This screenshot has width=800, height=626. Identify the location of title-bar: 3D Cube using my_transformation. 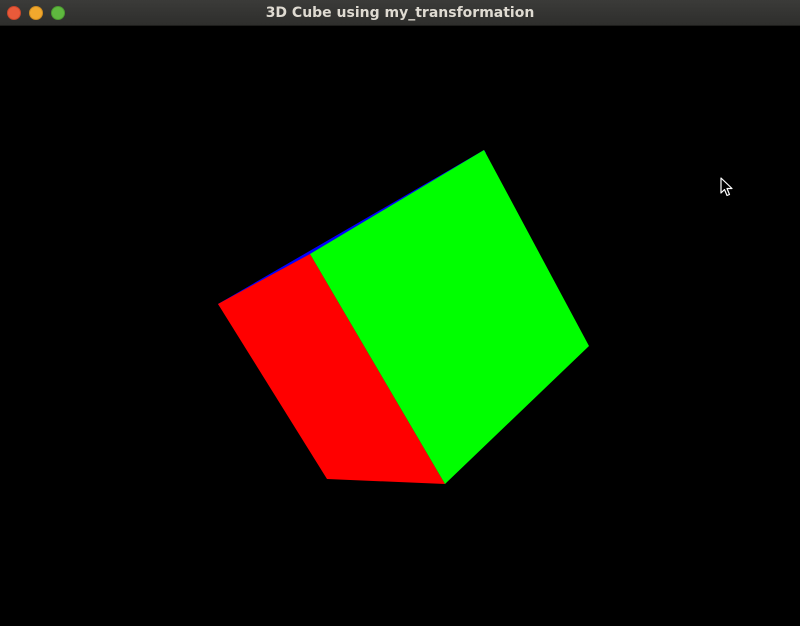
(400, 13).